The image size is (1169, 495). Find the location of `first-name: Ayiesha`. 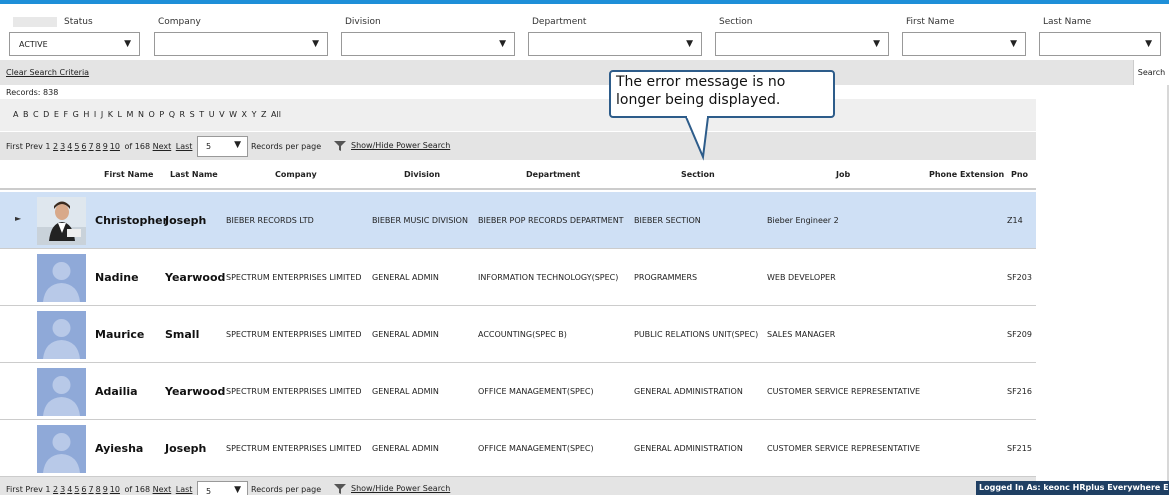

first-name: Ayiesha is located at coordinates (119, 448).